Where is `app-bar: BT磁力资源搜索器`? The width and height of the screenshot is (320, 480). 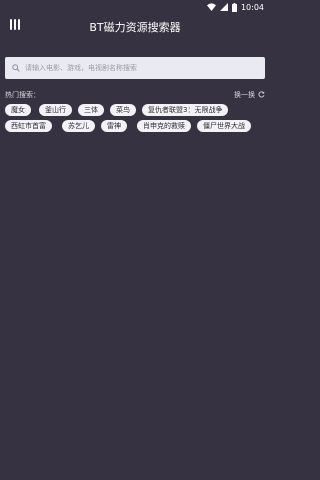 app-bar: BT磁力资源搜索器 is located at coordinates (135, 27).